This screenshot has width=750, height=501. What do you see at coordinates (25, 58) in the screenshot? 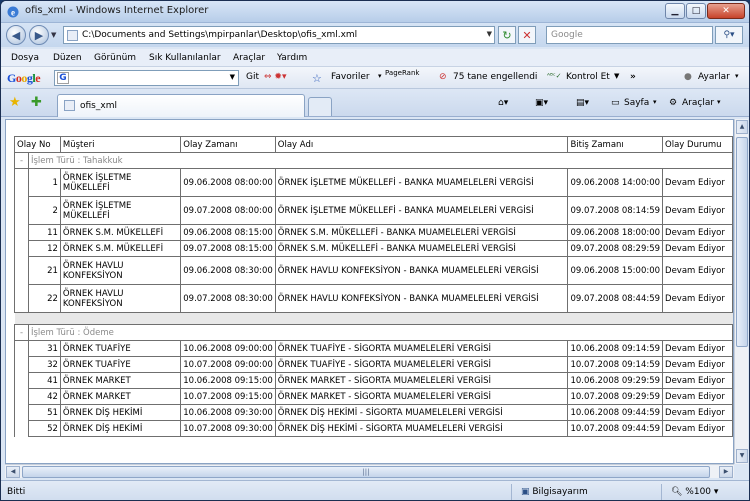
I see `menu-file: Dosya` at bounding box center [25, 58].